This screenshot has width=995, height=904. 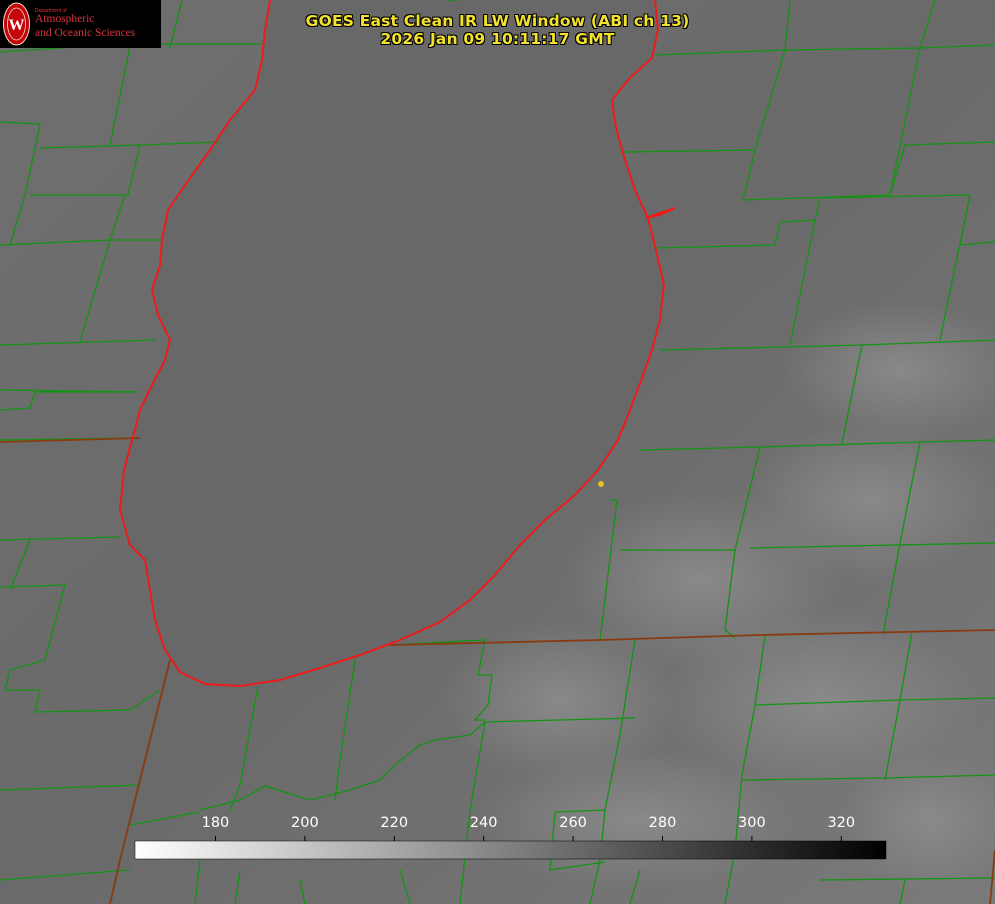 What do you see at coordinates (573, 823) in the screenshot?
I see `colorbar-tick-label: 260` at bounding box center [573, 823].